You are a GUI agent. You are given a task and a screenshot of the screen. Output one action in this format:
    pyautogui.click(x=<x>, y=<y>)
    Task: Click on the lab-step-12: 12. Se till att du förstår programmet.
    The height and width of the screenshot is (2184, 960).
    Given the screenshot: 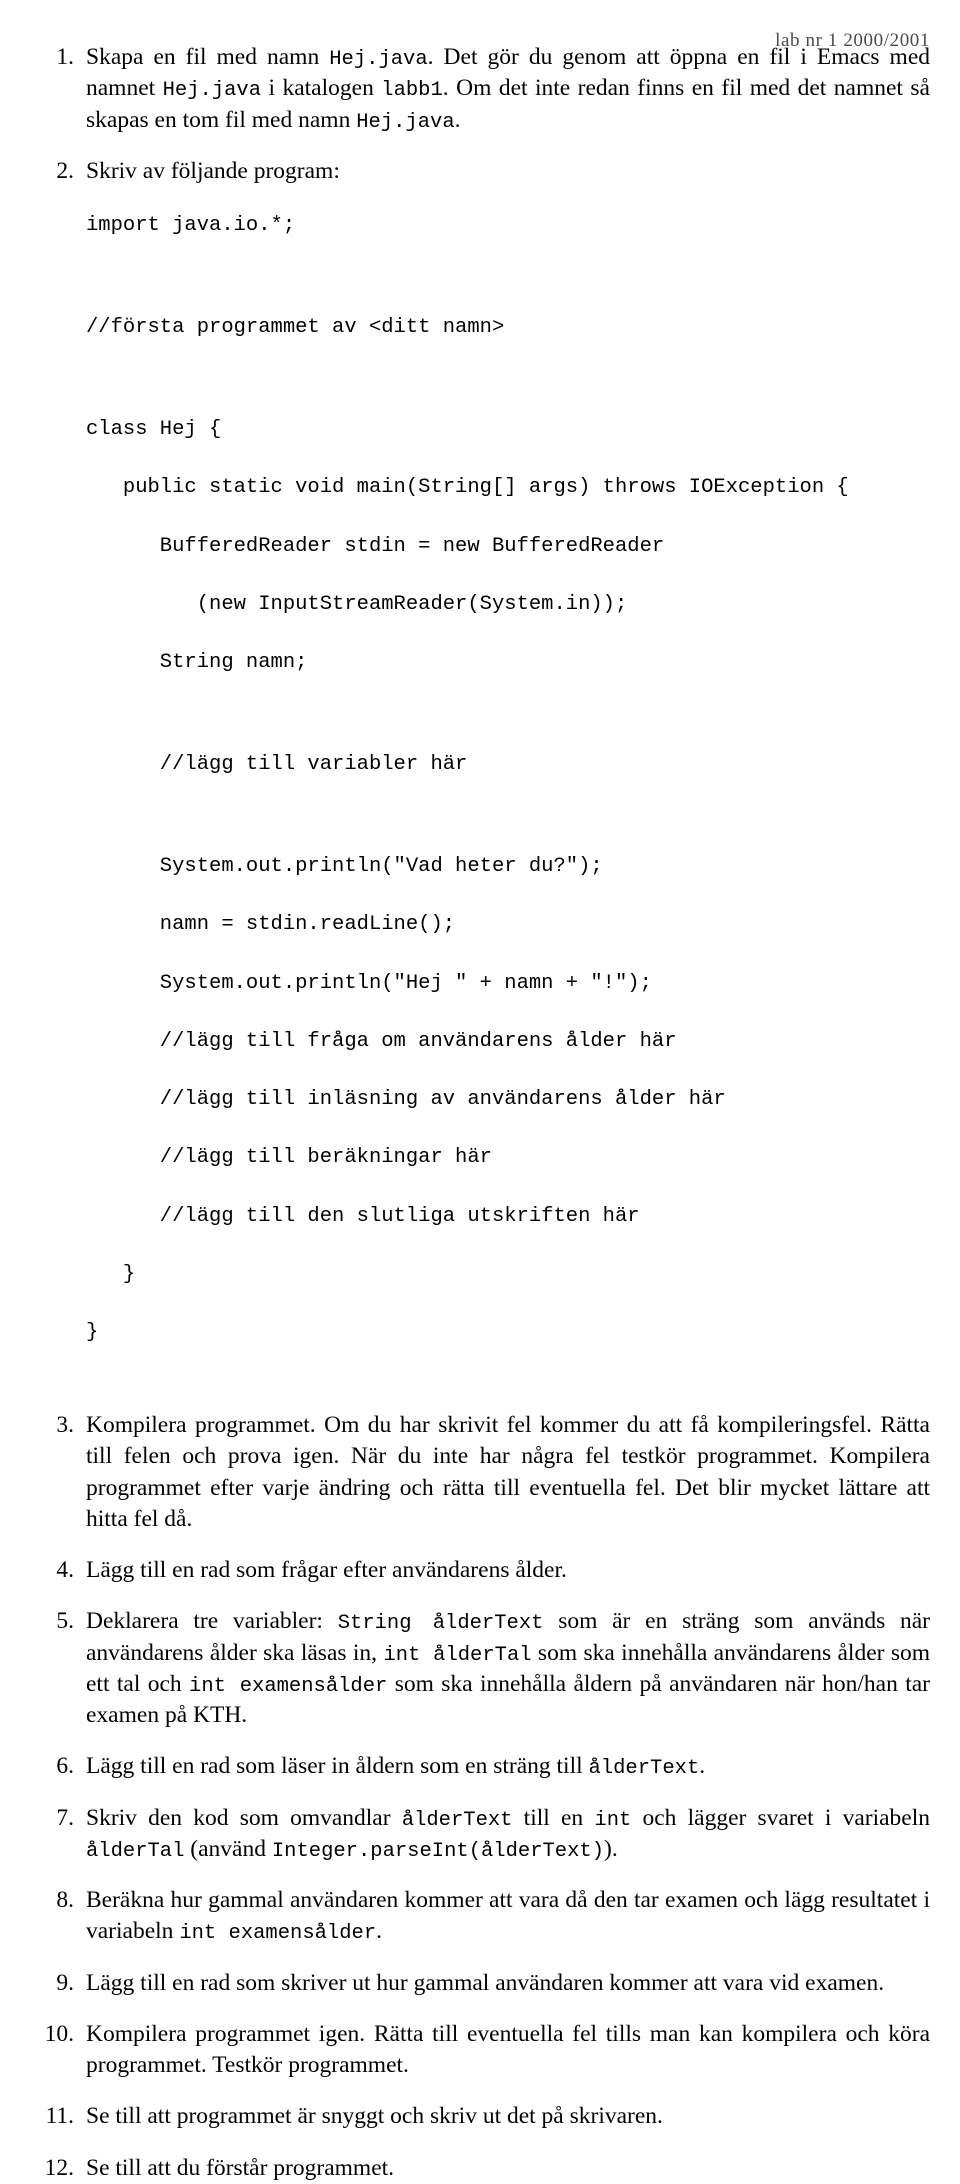 What is the action you would take?
    pyautogui.click(x=480, y=2168)
    